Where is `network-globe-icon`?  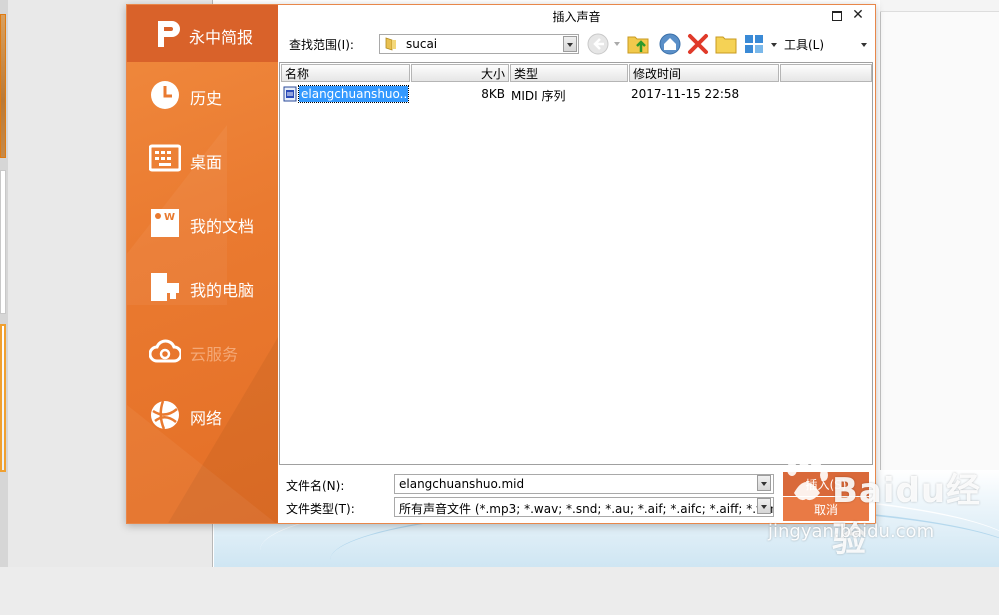 network-globe-icon is located at coordinates (165, 415).